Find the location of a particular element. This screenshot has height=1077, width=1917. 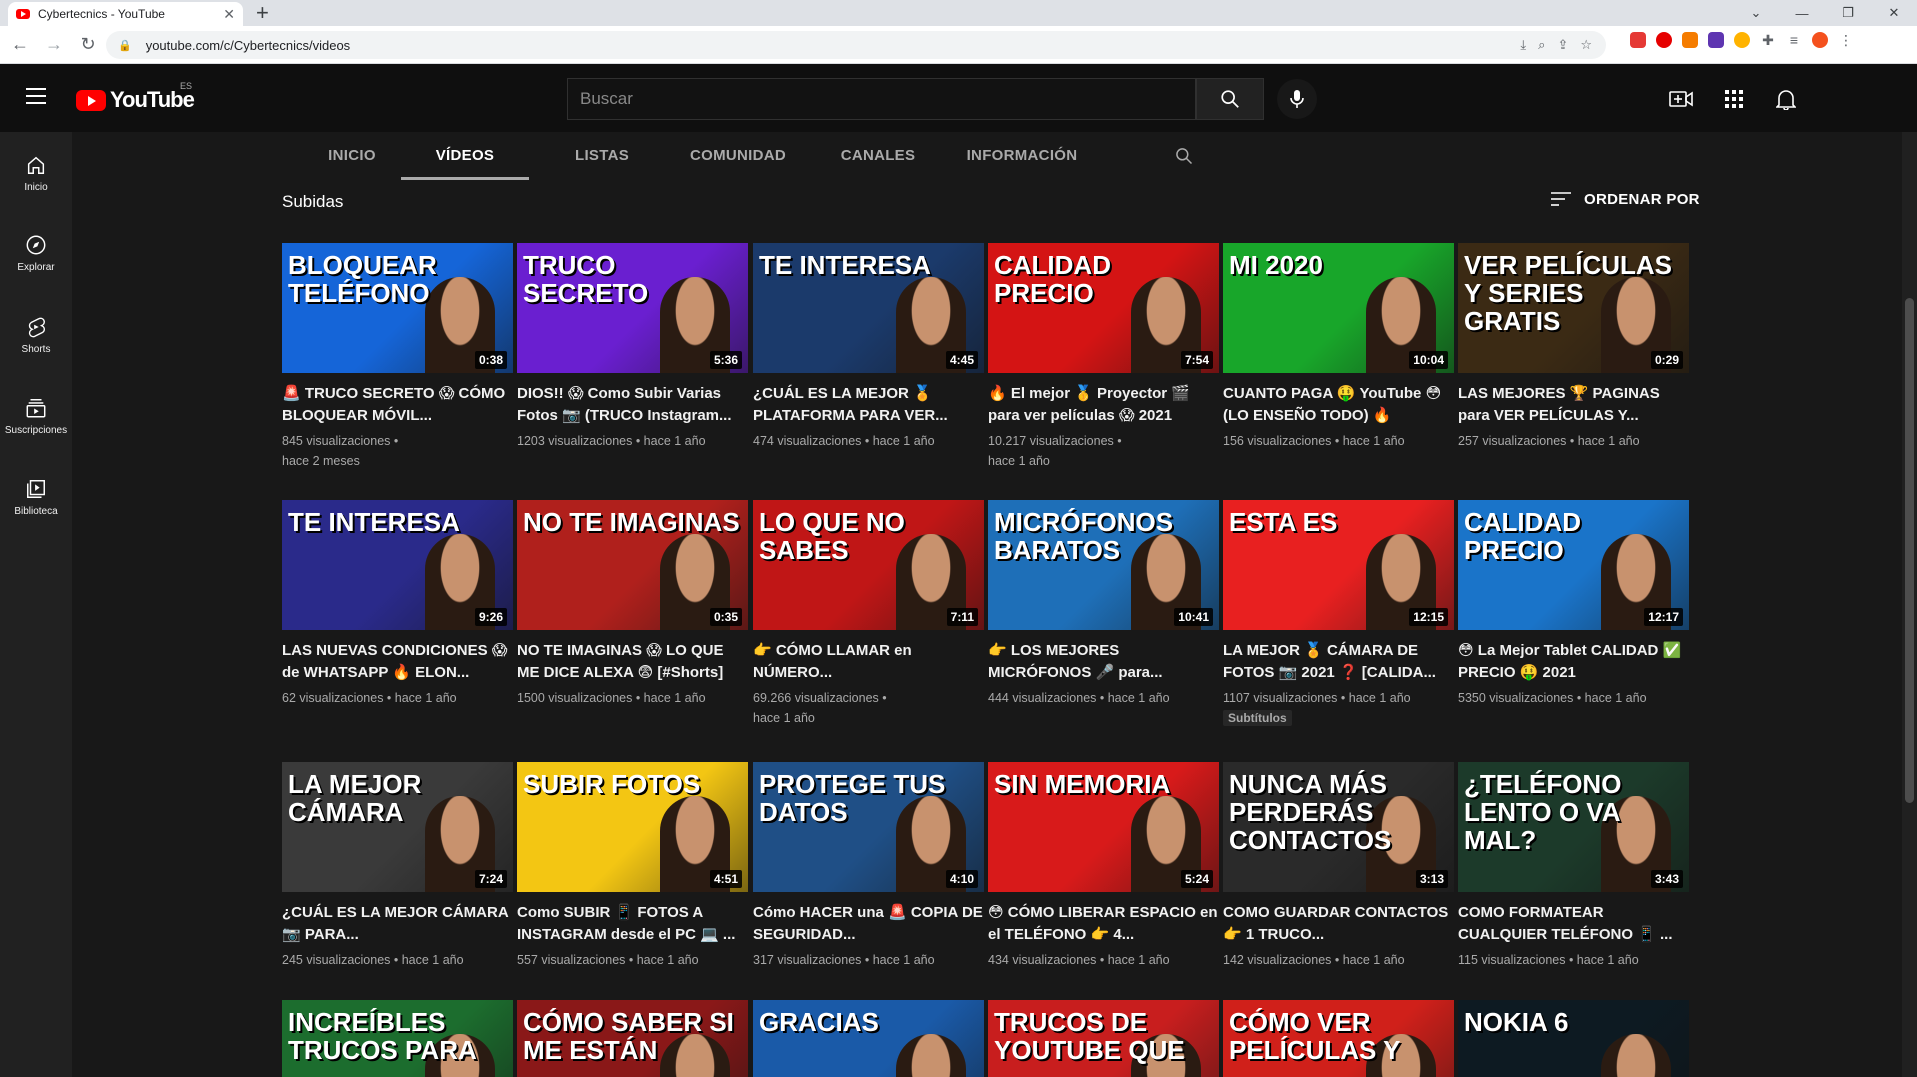

video-thumbnail: Gracias is located at coordinates (868, 1038).